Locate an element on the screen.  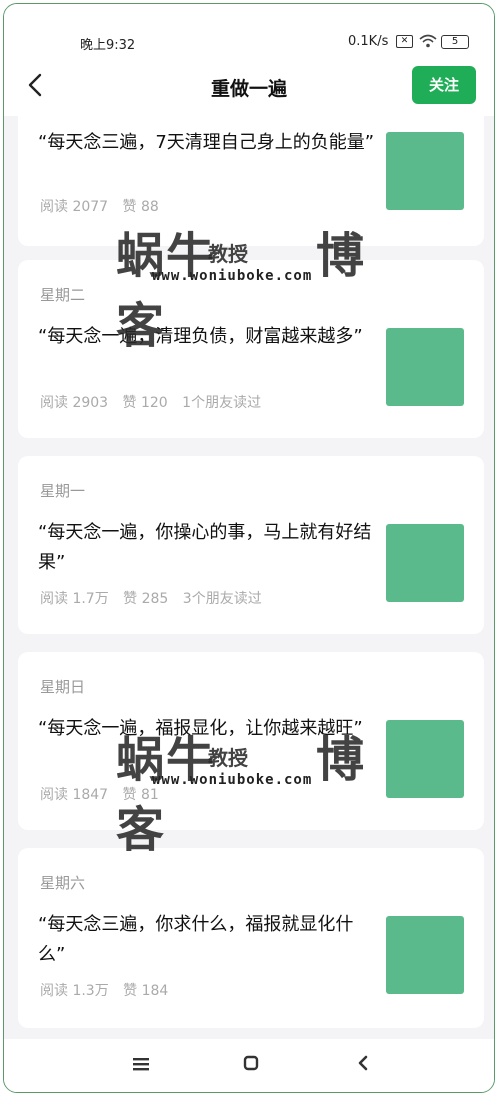
nav-back-icon is located at coordinates (363, 1066).